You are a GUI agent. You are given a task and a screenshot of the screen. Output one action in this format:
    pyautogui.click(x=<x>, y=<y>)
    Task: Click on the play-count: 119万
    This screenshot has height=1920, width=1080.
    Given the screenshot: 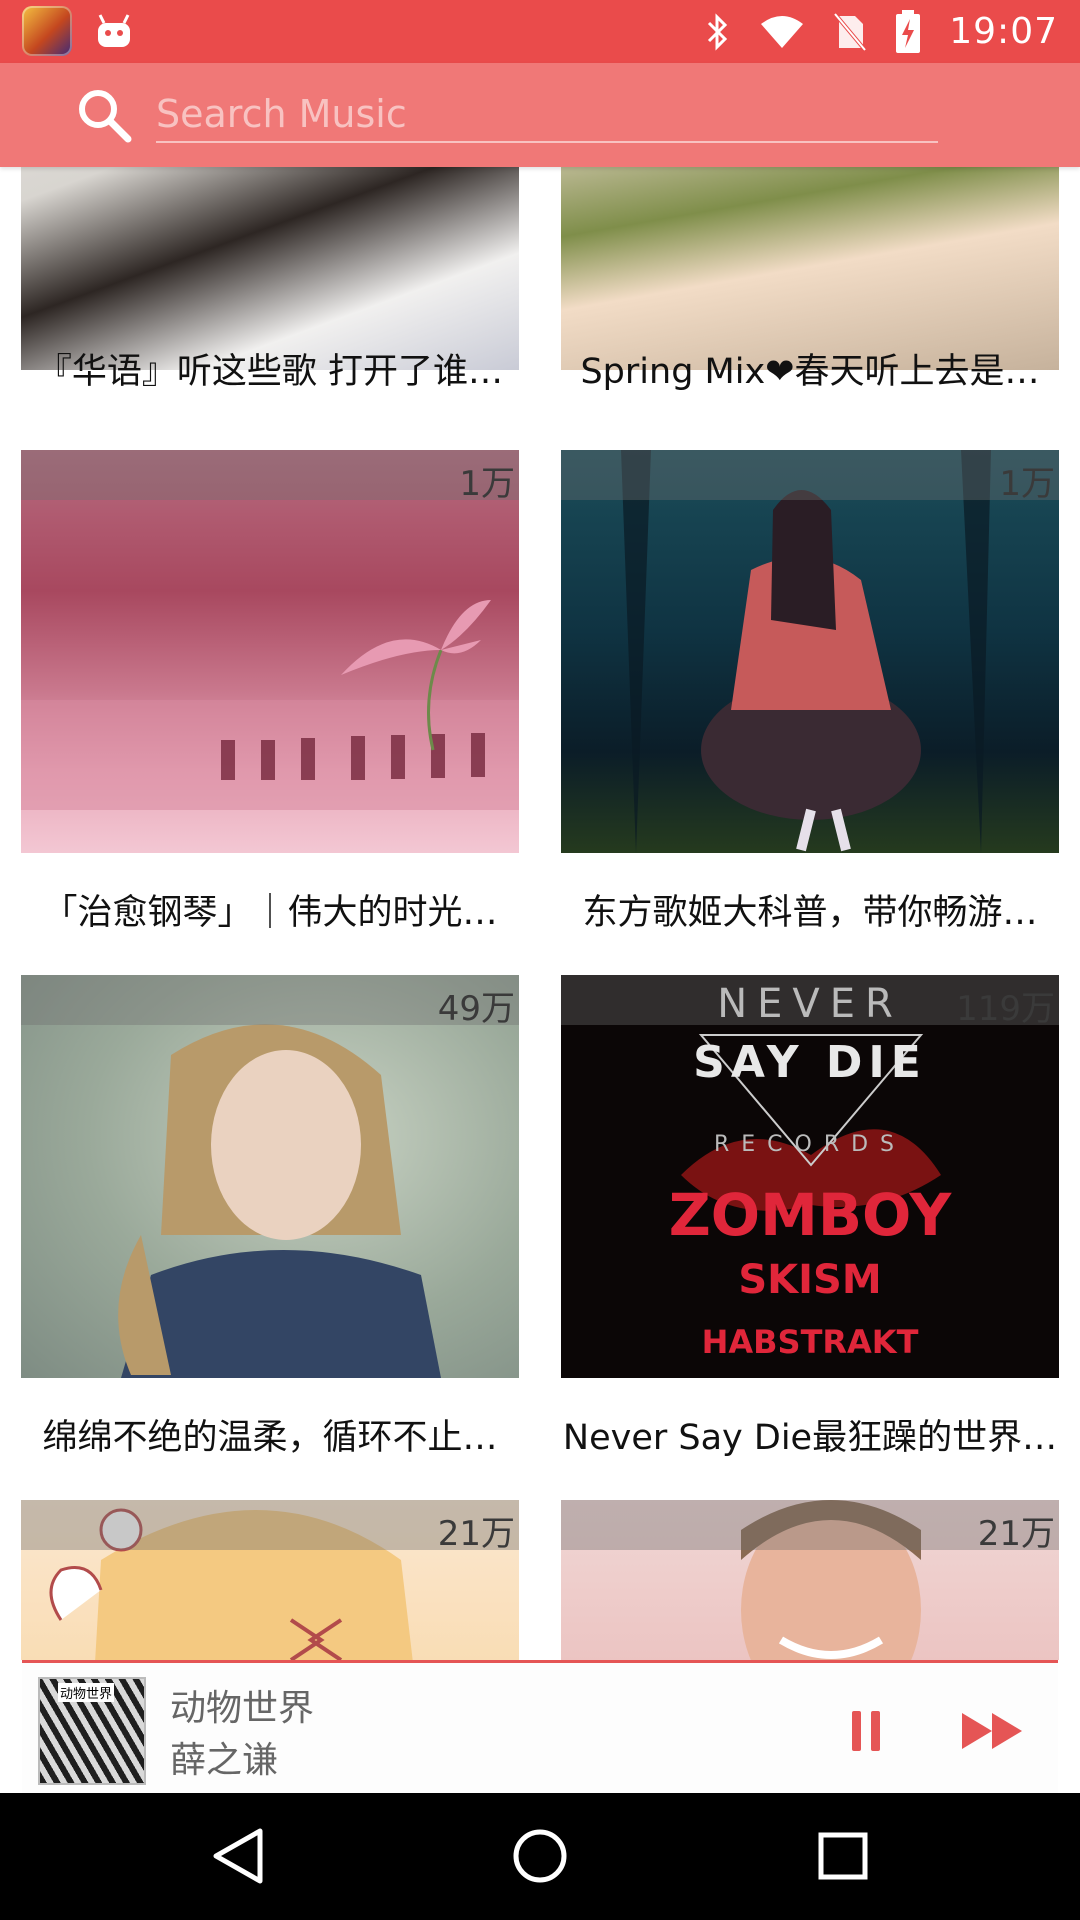 What is the action you would take?
    pyautogui.click(x=1005, y=1009)
    